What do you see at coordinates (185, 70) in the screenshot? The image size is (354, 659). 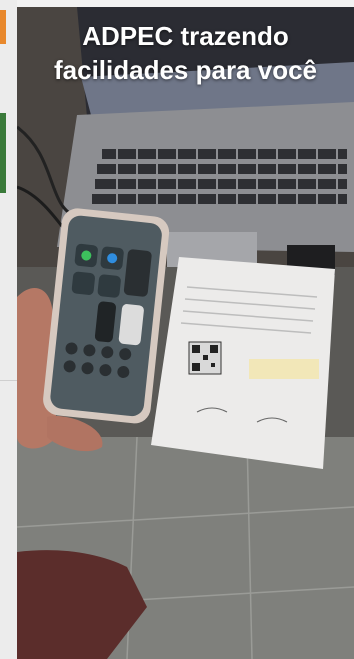 I see `caption-line-2: facilidades para você` at bounding box center [185, 70].